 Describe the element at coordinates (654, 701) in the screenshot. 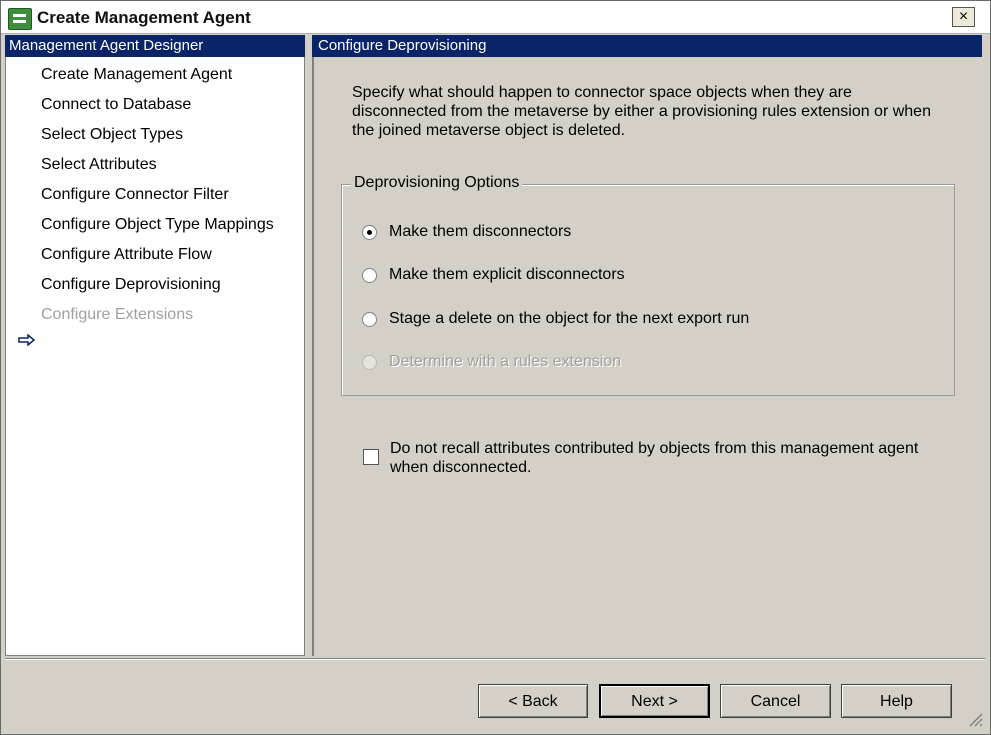

I see `next-button: Next >` at that location.